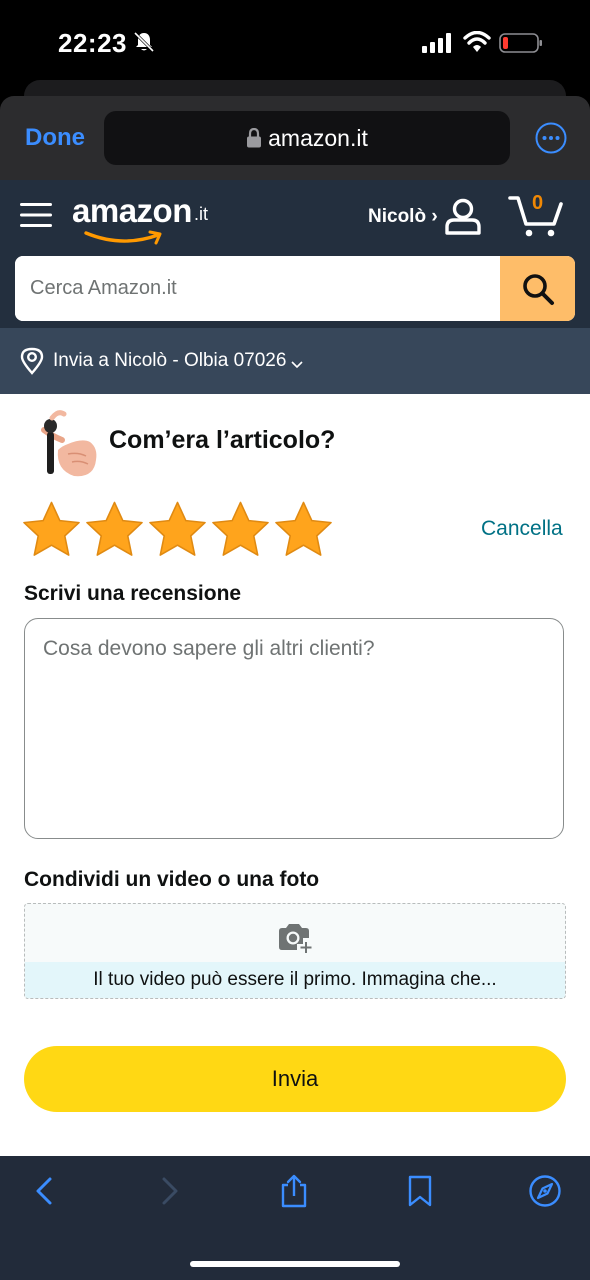 The image size is (590, 1280). Describe the element at coordinates (132, 210) in the screenshot. I see `logo-wordmark: amazon` at that location.